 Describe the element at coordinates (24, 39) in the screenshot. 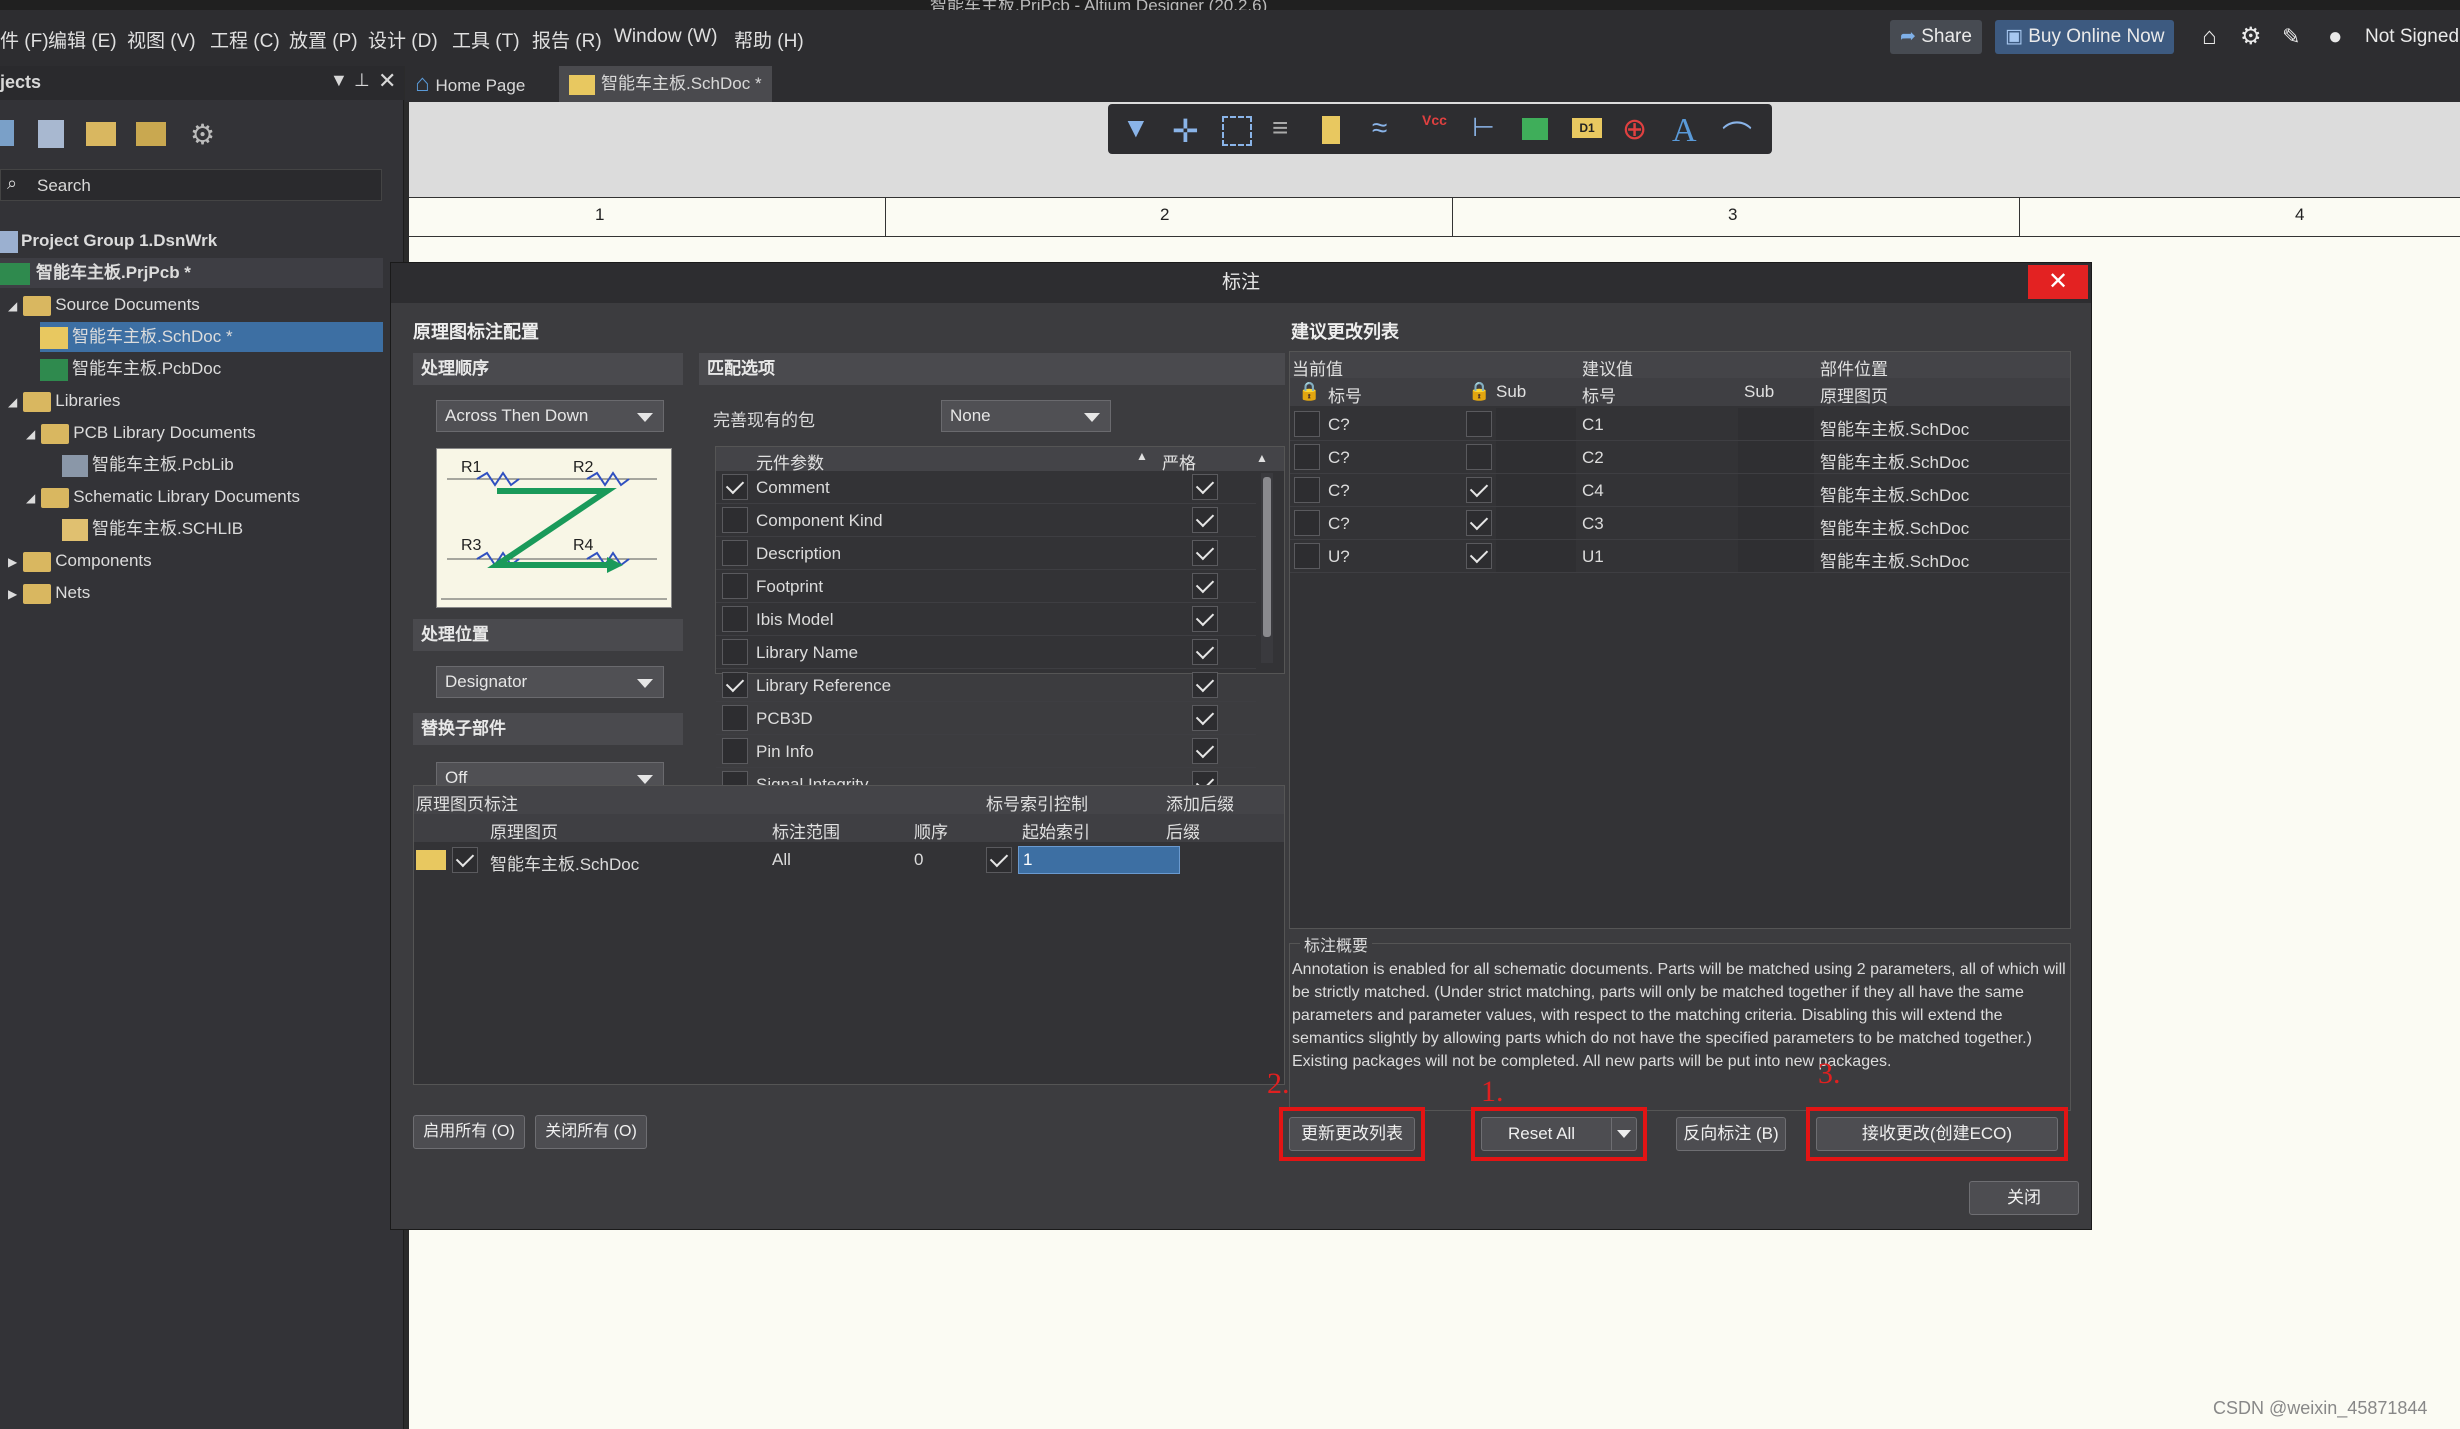

I see `menu-file: 件 (F)` at that location.